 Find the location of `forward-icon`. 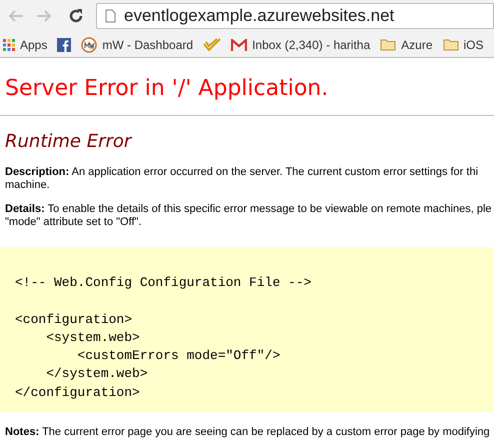

forward-icon is located at coordinates (44, 16).